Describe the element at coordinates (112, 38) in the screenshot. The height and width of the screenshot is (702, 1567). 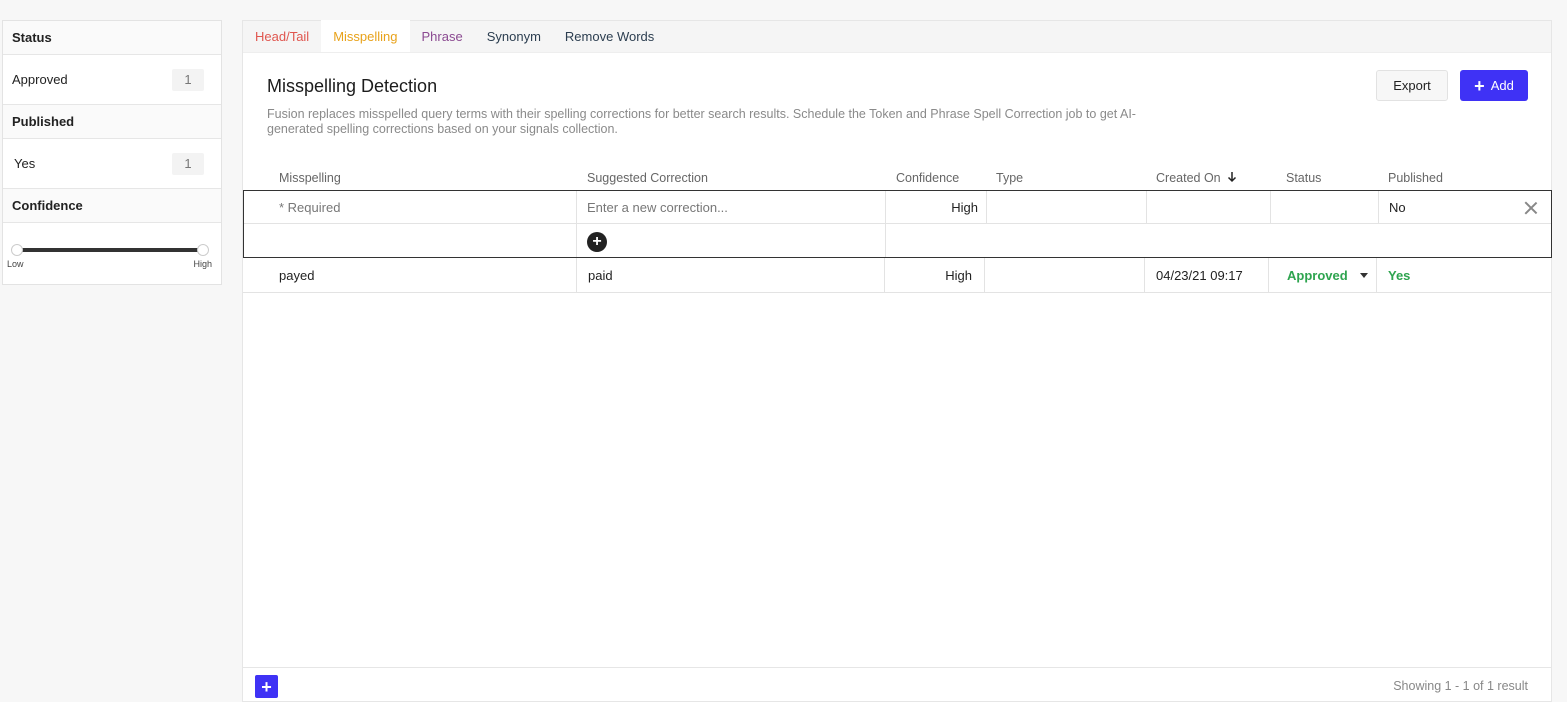
I see `status-facet-title: Status` at that location.